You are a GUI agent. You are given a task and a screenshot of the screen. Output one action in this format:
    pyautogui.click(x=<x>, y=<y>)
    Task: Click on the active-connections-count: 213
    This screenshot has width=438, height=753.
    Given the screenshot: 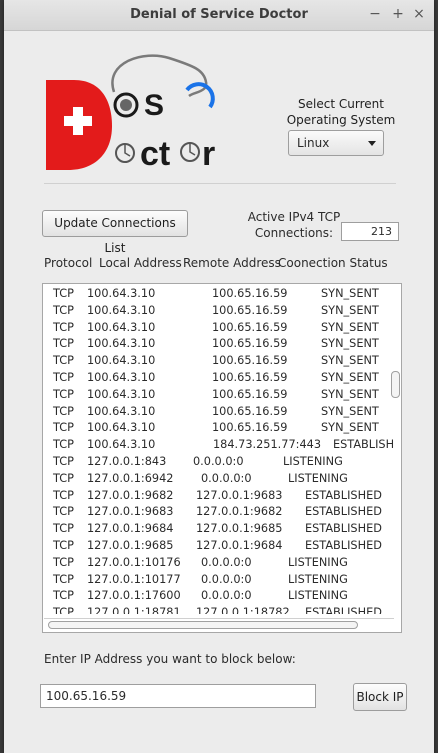 What is the action you would take?
    pyautogui.click(x=370, y=231)
    